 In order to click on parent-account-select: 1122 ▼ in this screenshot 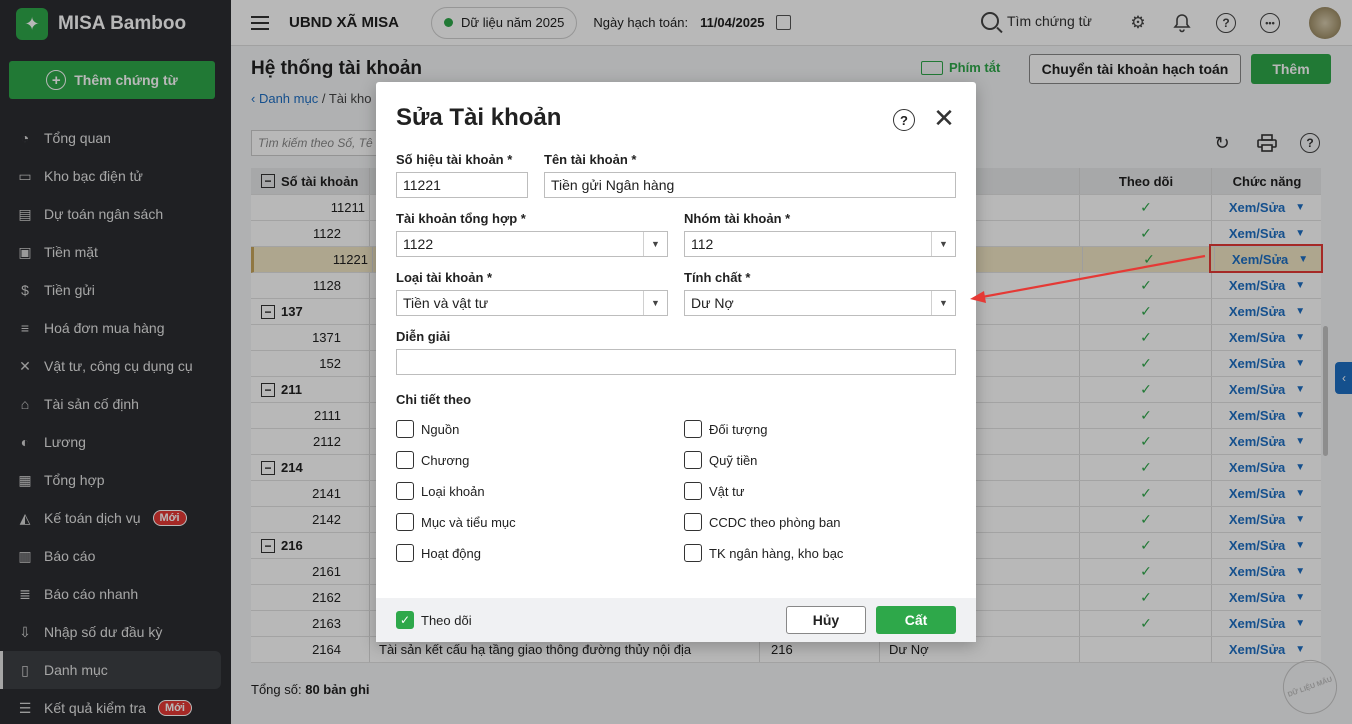, I will do `click(532, 244)`.